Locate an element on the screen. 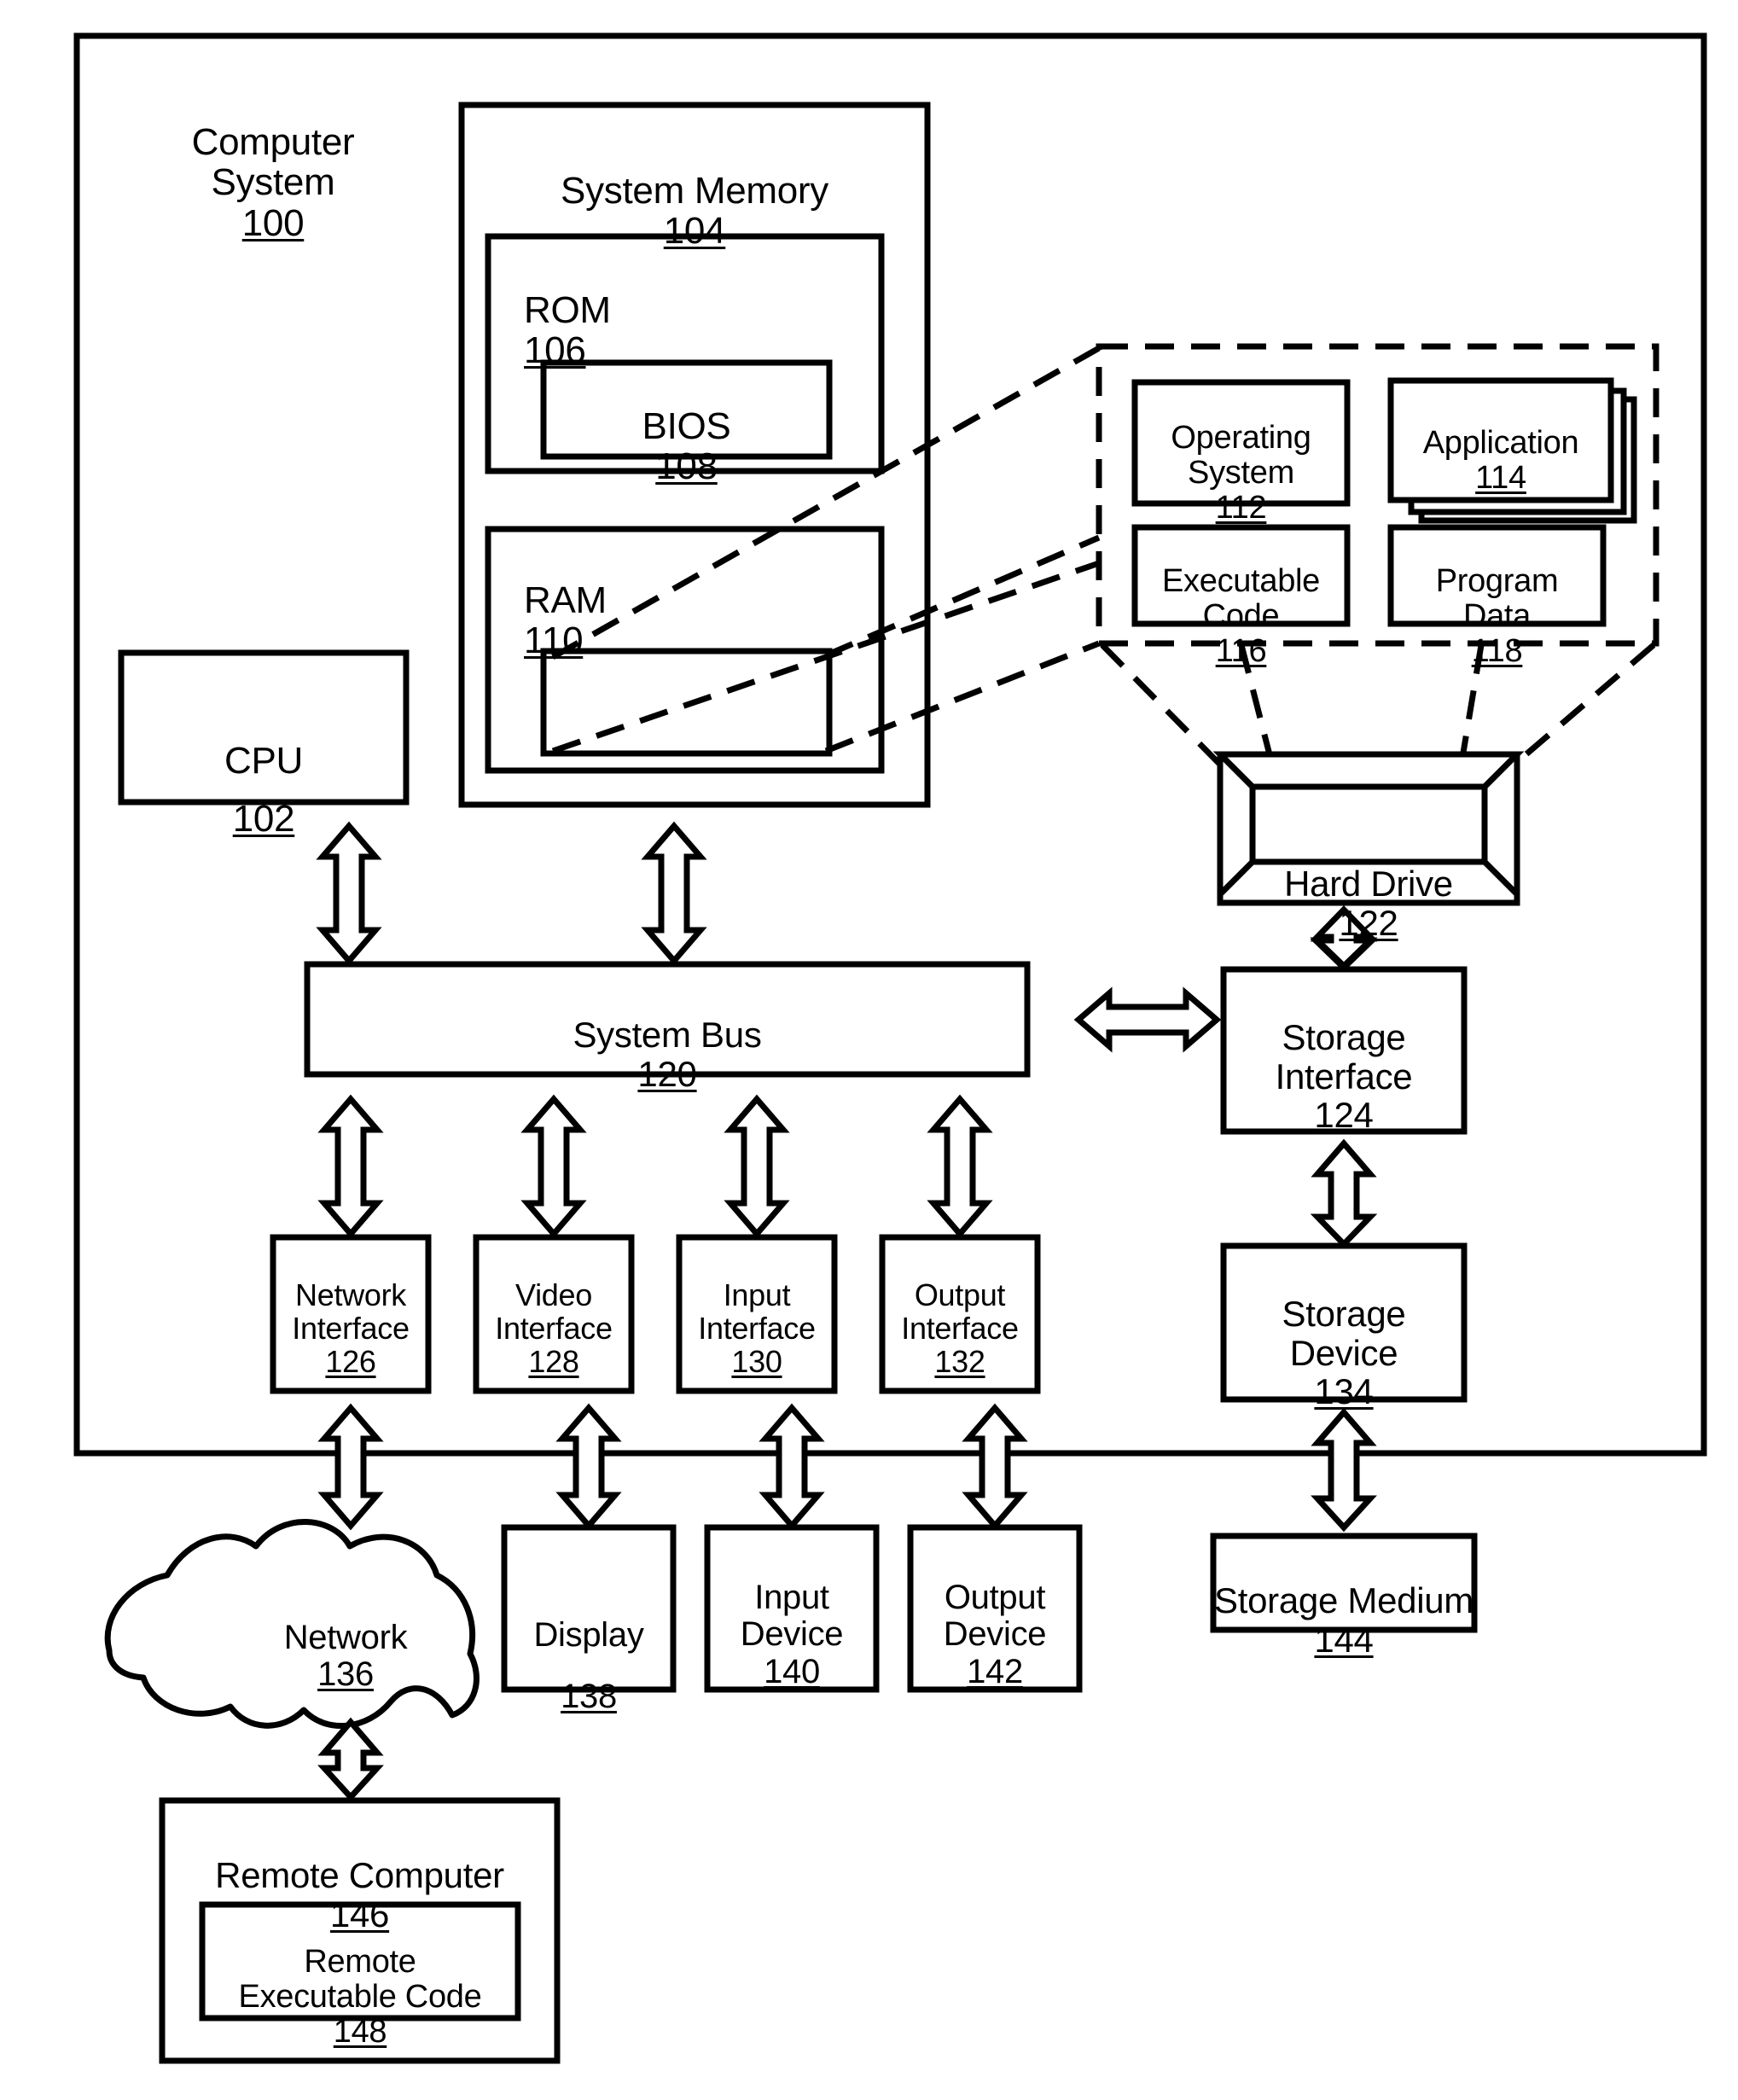  bios-label: BIOS 108 is located at coordinates (686, 446).